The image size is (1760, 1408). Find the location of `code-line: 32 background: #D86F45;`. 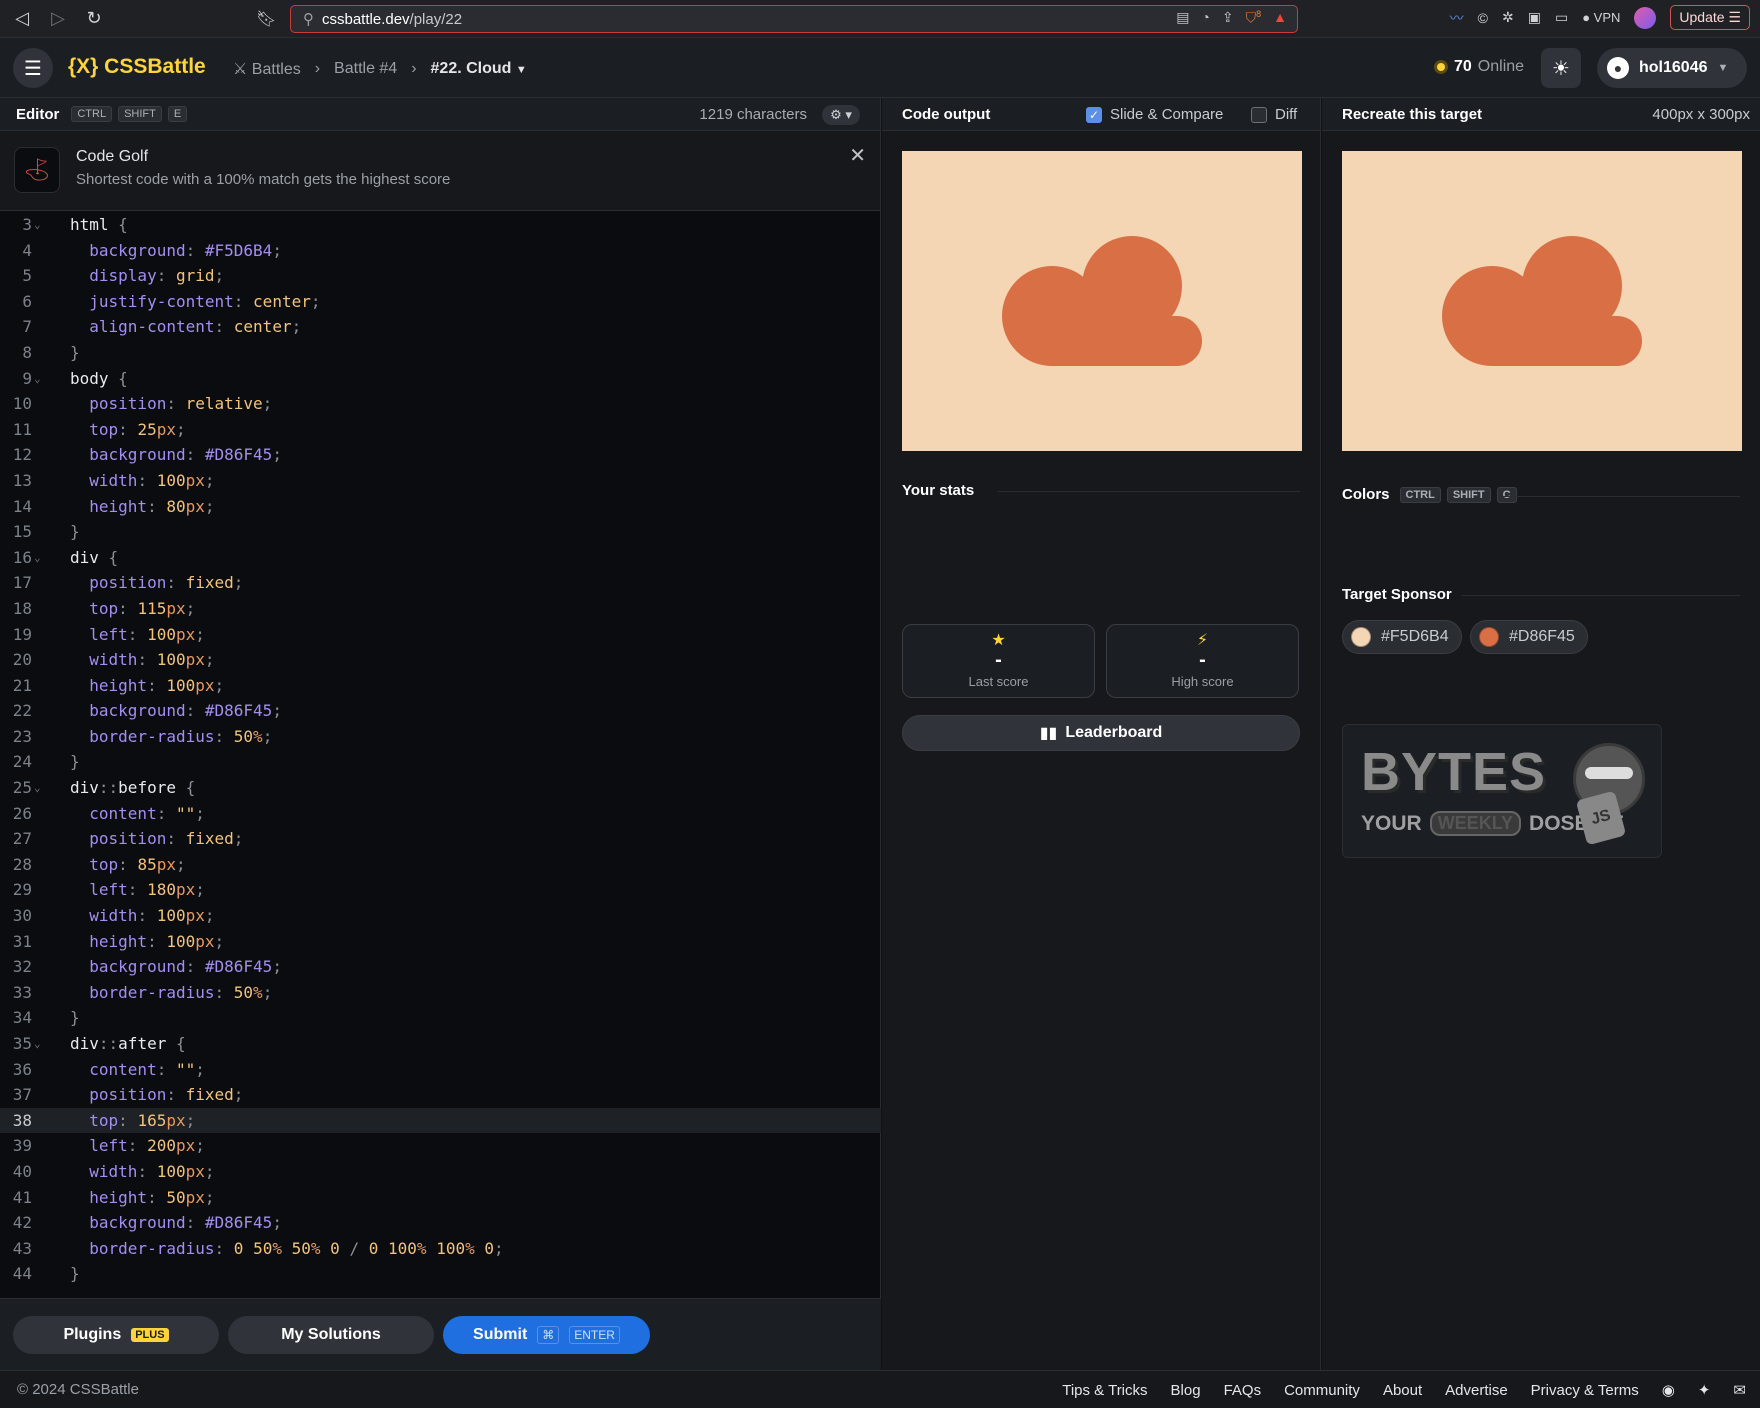

code-line: 32 background: #D86F45; is located at coordinates (440, 967).